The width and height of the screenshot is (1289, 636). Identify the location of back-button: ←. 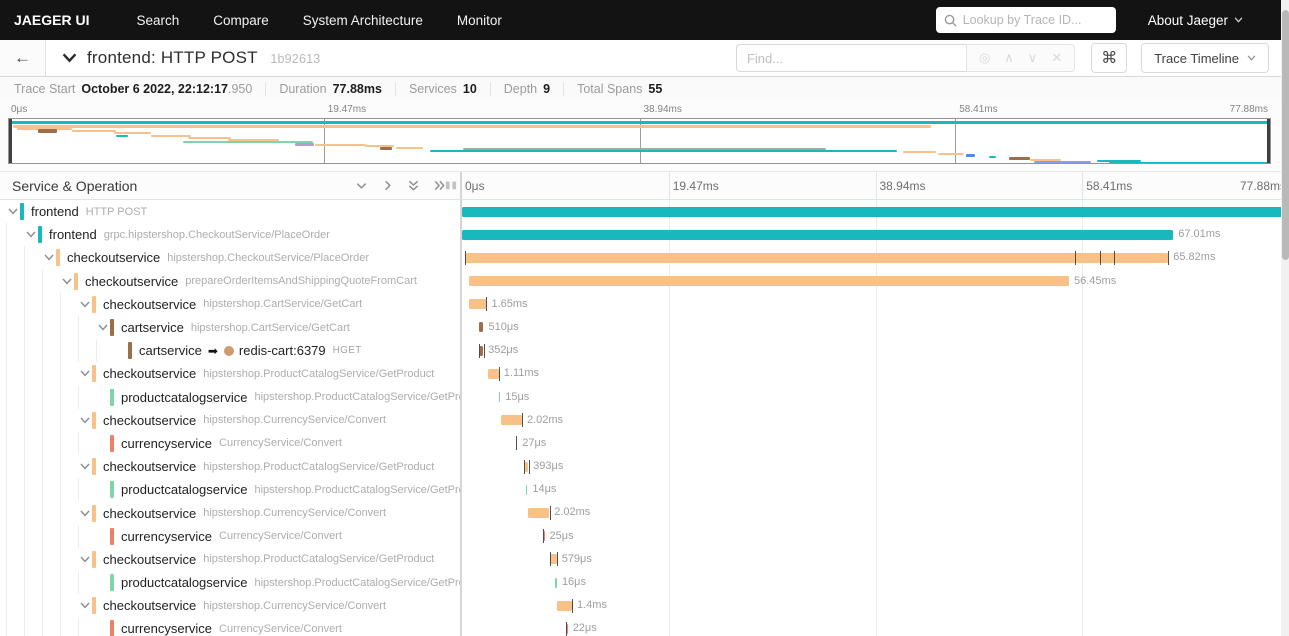
(23, 58).